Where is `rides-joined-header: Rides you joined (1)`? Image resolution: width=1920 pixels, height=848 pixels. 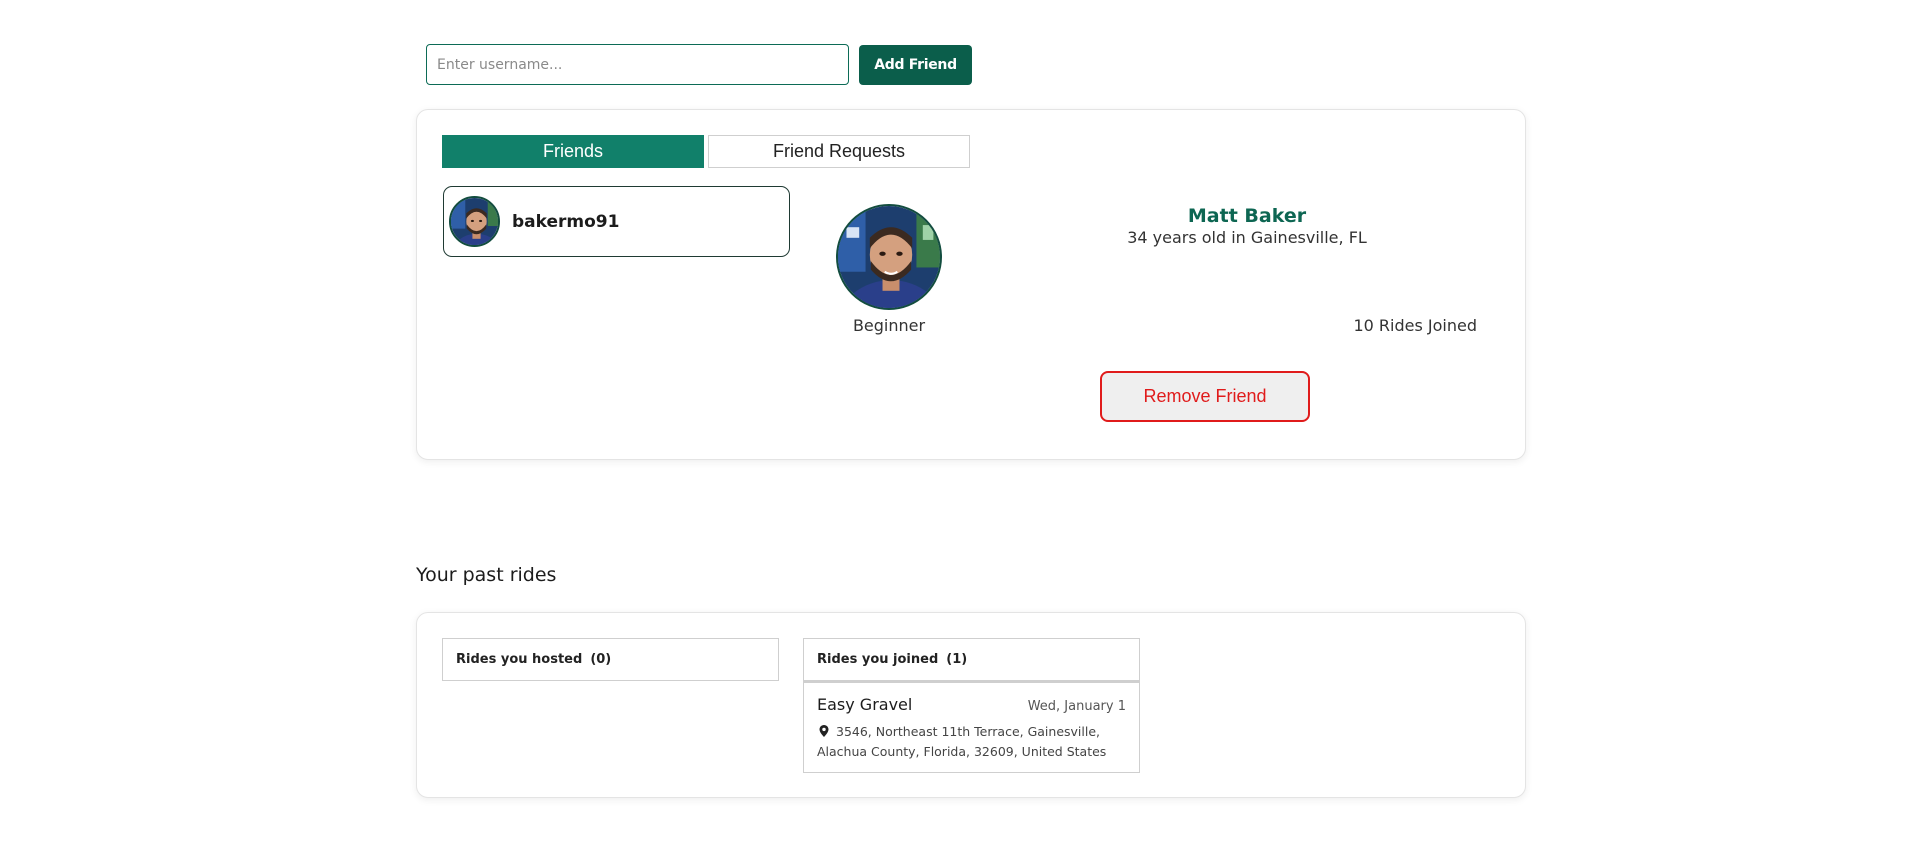
rides-joined-header: Rides you joined (1) is located at coordinates (971, 659).